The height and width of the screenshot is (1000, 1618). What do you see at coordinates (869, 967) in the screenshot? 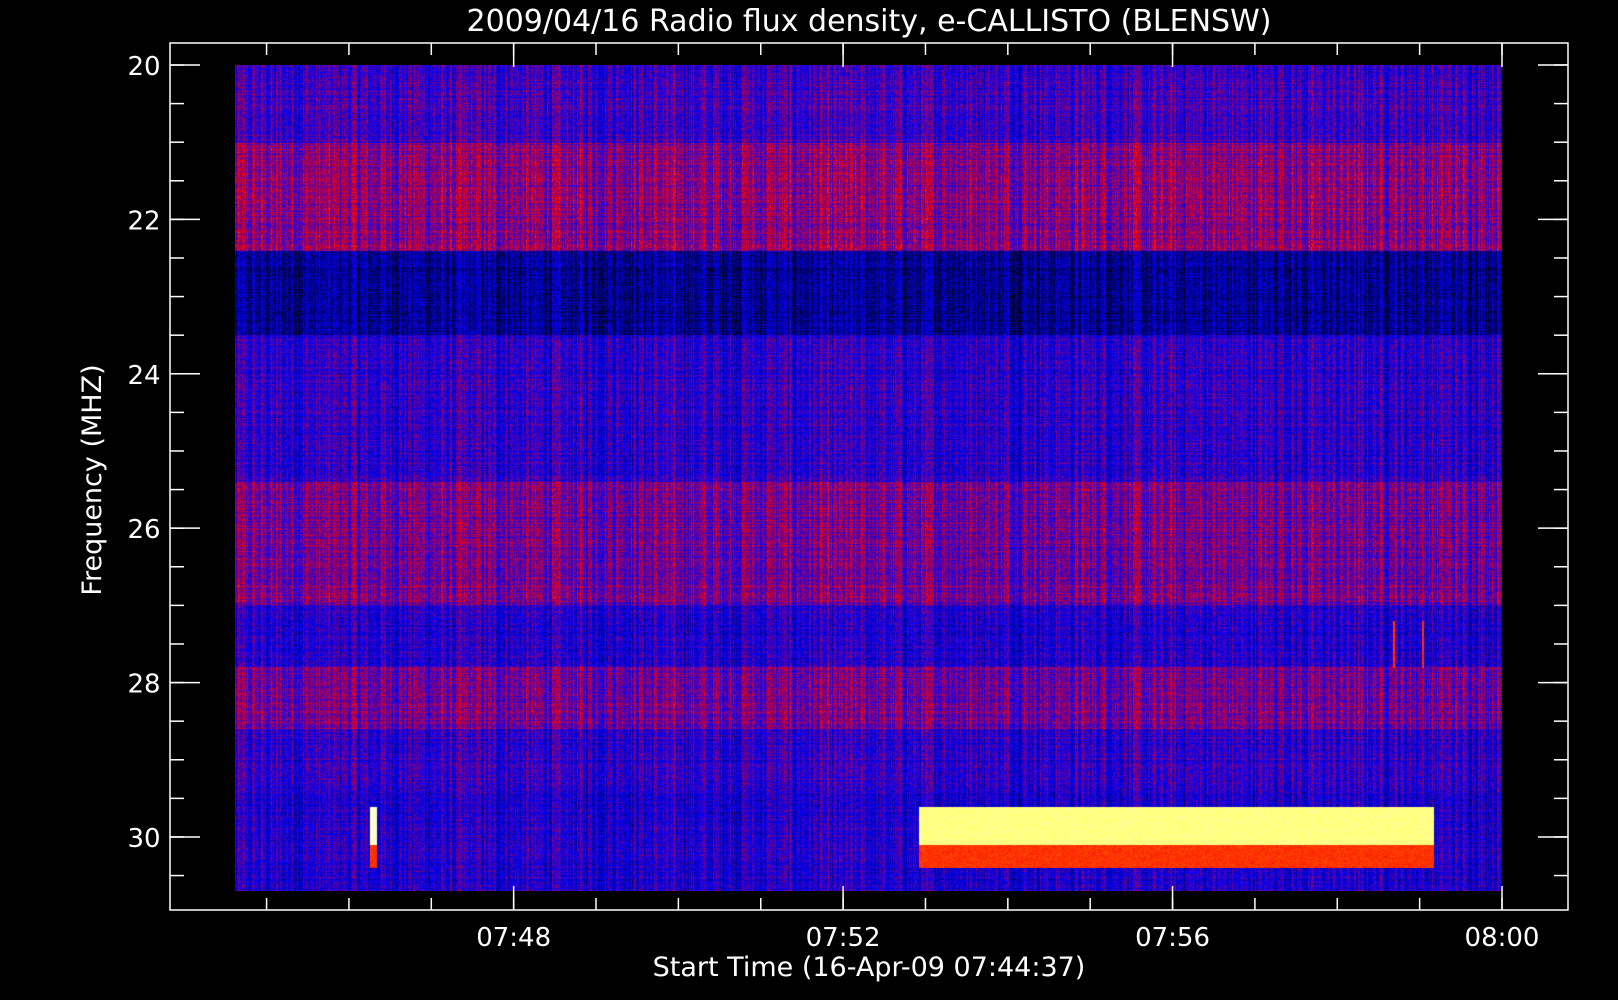
I see `x-axis-label: Start Time (16-Apr-09 07:44:37)` at bounding box center [869, 967].